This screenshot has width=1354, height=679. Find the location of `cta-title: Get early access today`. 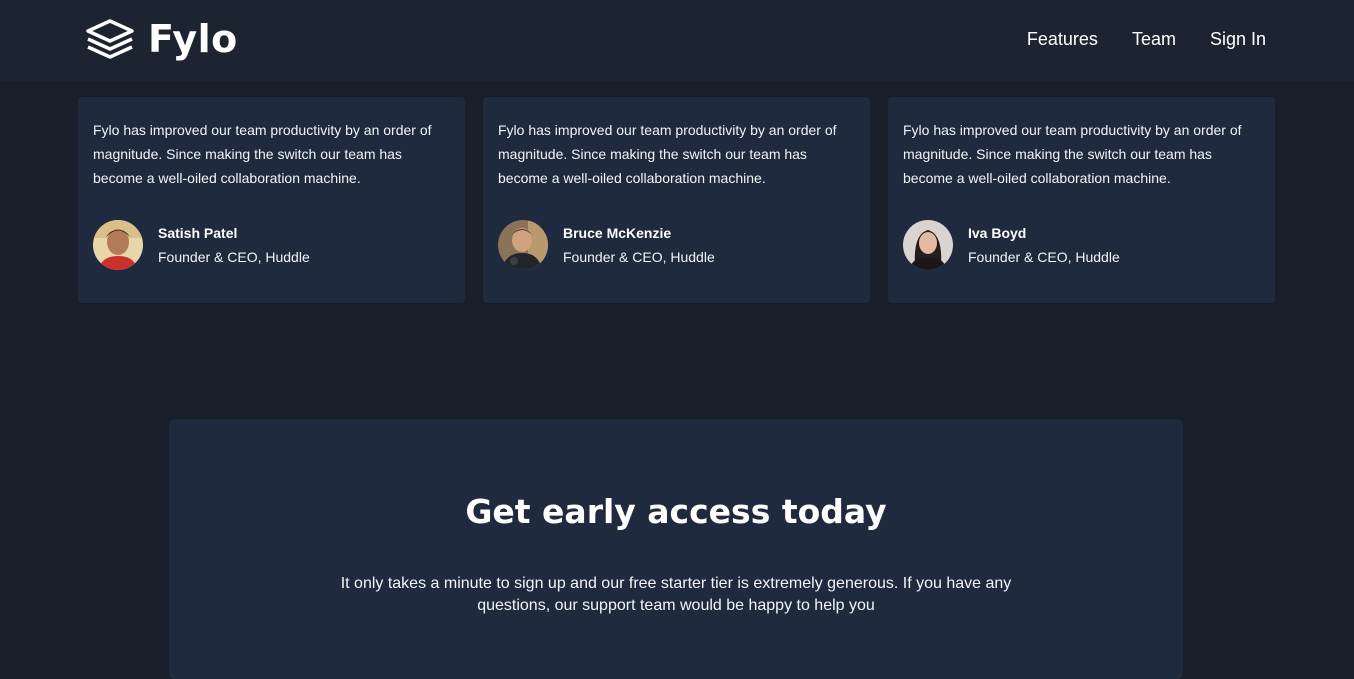

cta-title: Get early access today is located at coordinates (676, 511).